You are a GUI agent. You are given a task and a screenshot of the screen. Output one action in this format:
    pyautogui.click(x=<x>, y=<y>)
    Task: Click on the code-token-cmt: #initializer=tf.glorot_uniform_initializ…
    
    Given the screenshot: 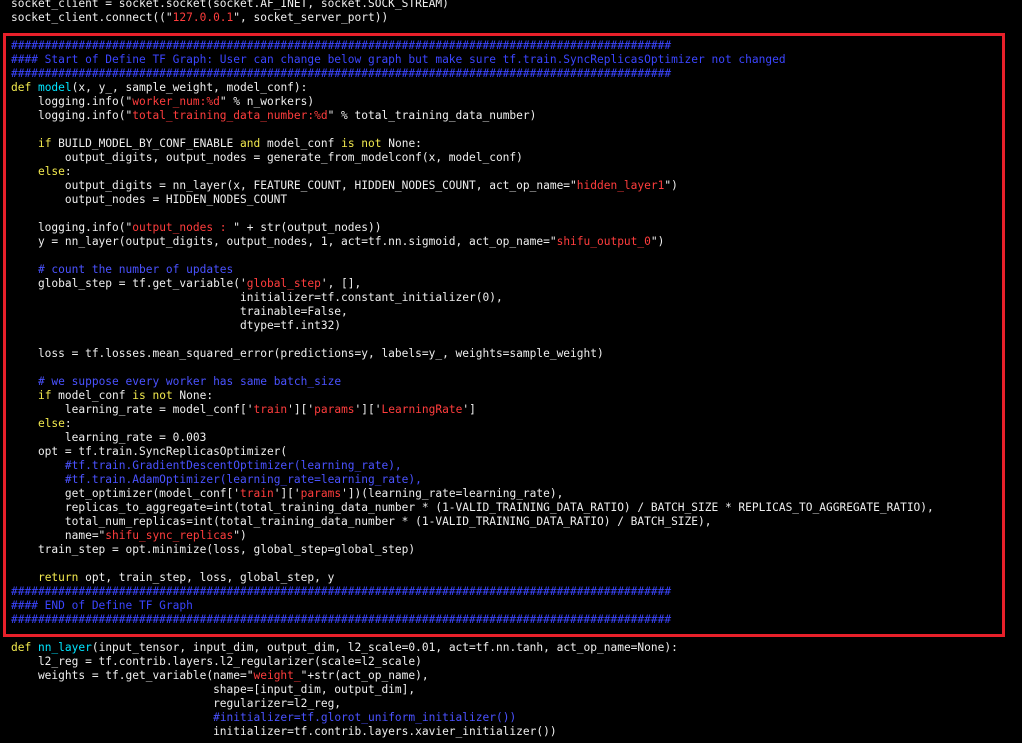 What is the action you would take?
    pyautogui.click(x=365, y=717)
    